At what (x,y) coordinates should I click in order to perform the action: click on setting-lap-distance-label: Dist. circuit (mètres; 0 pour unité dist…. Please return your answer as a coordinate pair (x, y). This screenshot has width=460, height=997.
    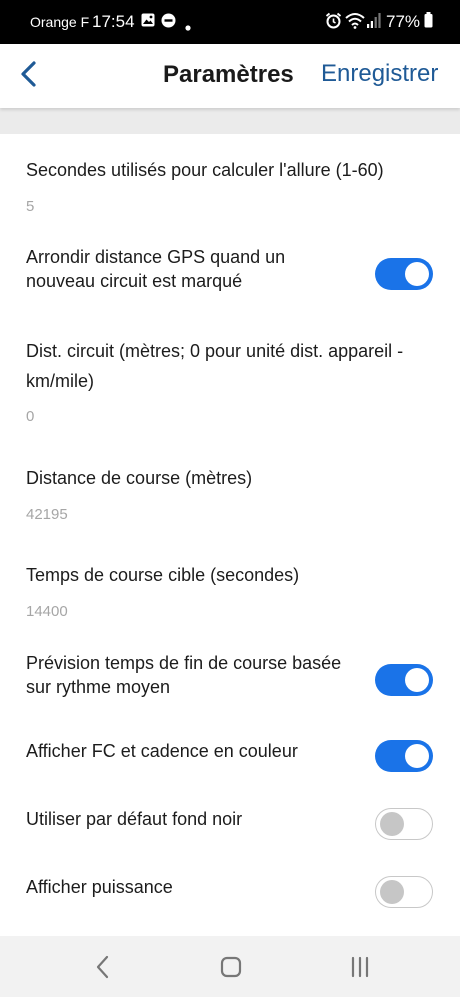
    Looking at the image, I should click on (215, 366).